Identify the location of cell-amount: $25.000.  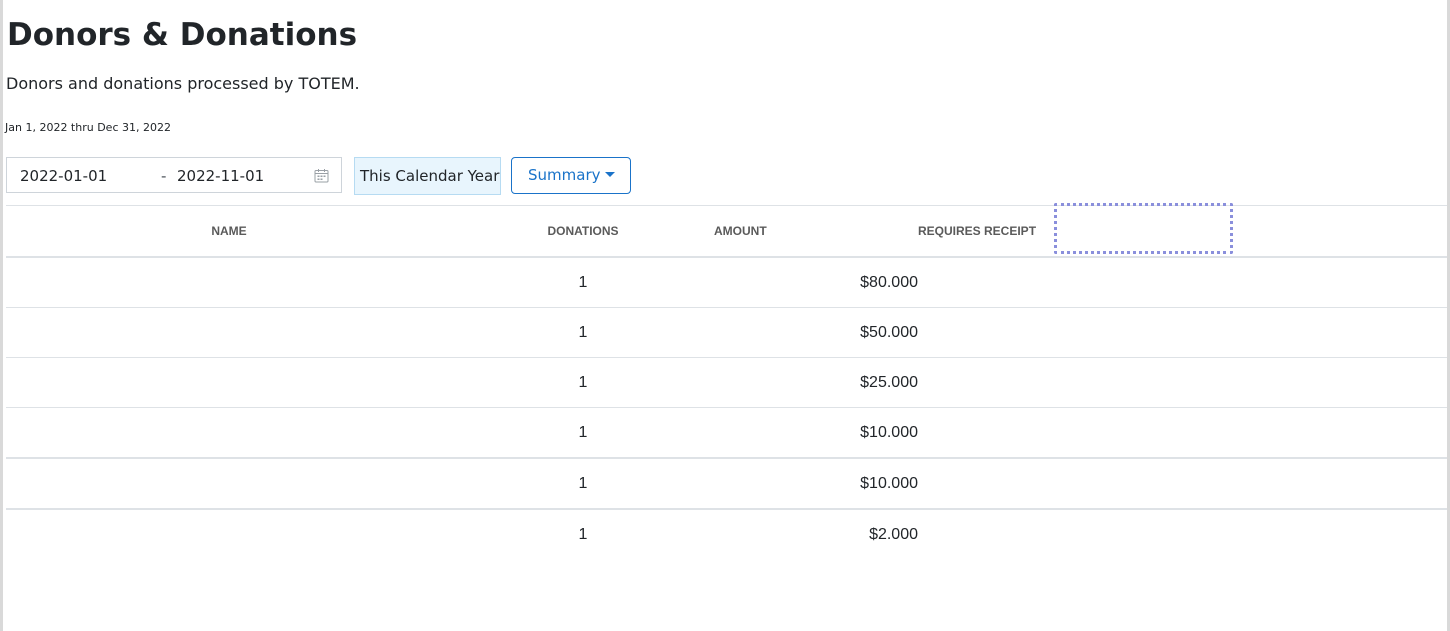
(816, 382).